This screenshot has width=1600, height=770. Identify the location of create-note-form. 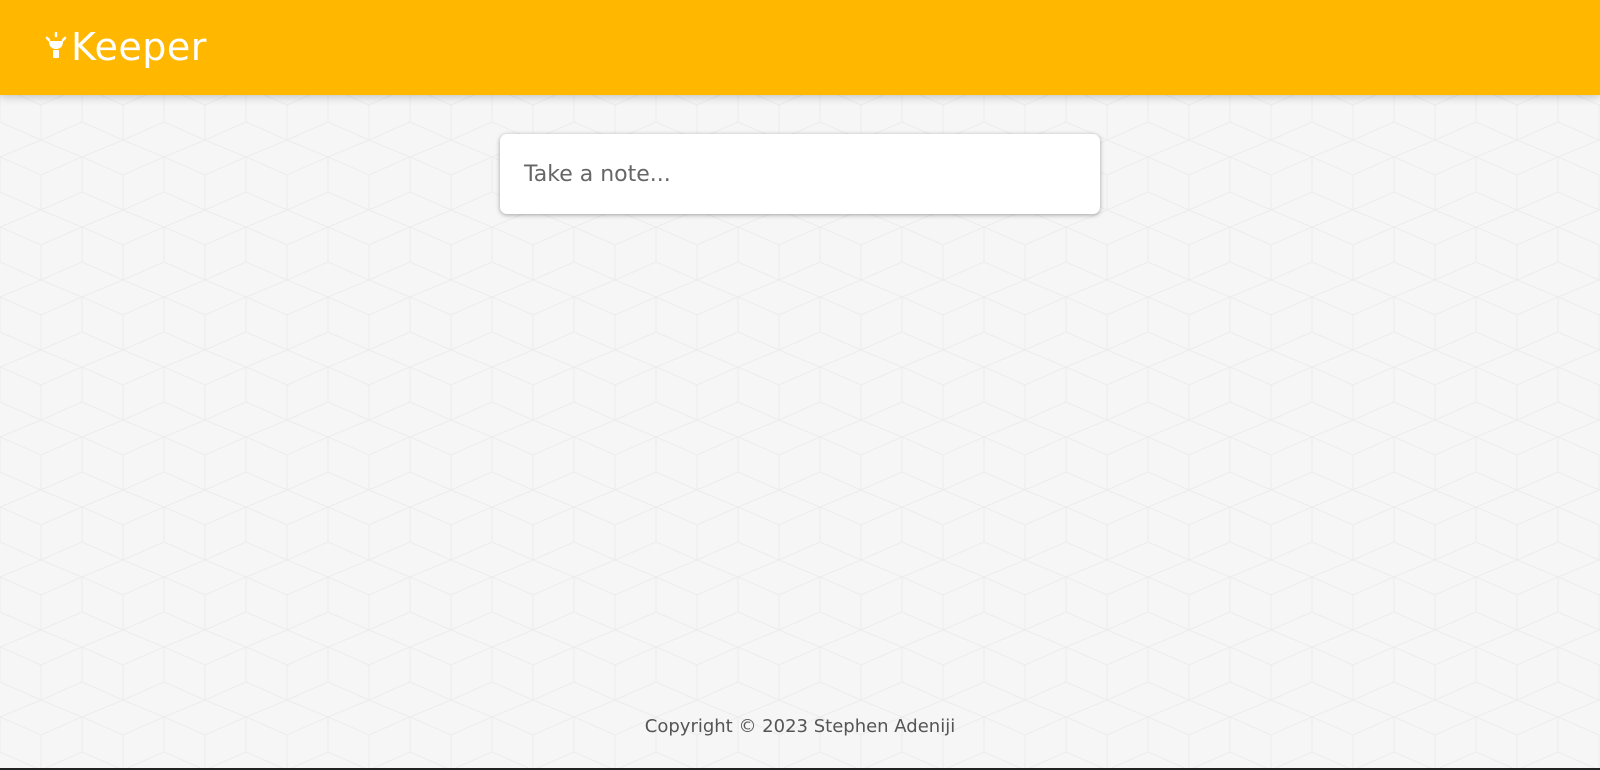
(800, 174).